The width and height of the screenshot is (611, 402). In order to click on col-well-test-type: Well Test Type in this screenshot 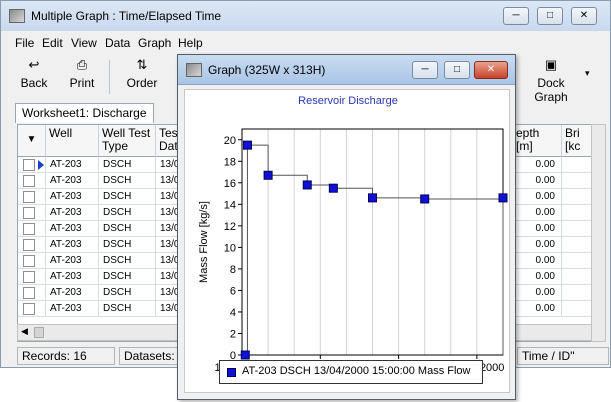, I will do `click(127, 141)`.